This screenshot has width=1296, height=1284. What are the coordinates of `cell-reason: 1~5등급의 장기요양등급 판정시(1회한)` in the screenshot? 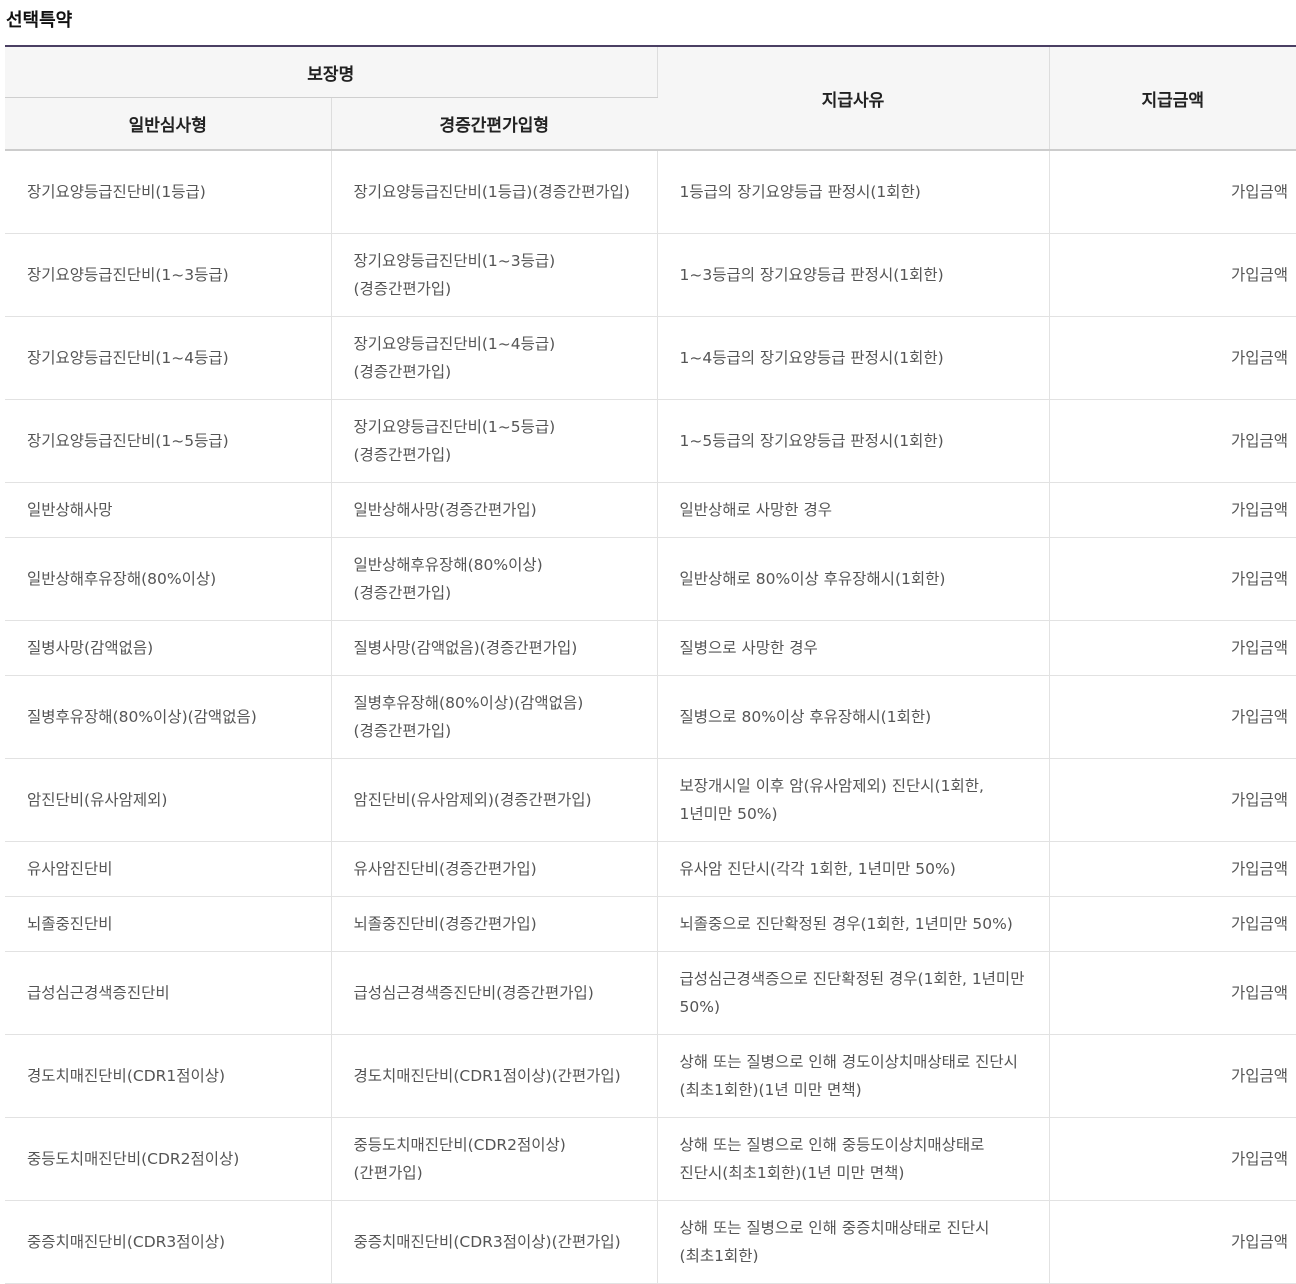 It's located at (853, 441).